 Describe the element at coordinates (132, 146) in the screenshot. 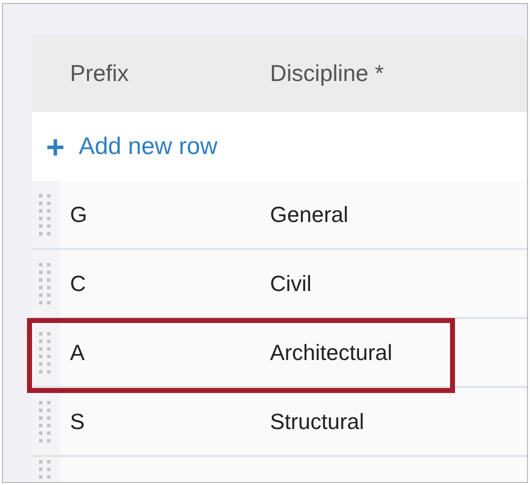

I see `add-row-button: + Add new row` at that location.